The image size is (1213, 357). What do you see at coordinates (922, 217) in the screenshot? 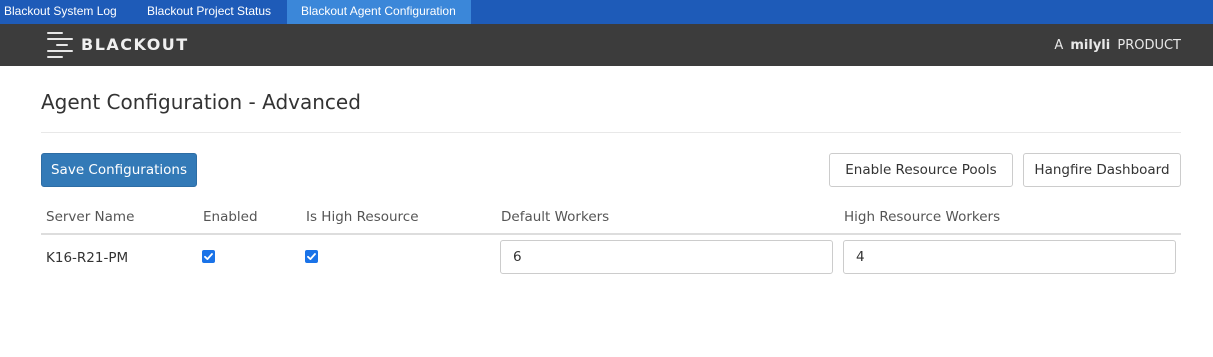
I see `header-high-resource-workers: High Resource Workers` at bounding box center [922, 217].